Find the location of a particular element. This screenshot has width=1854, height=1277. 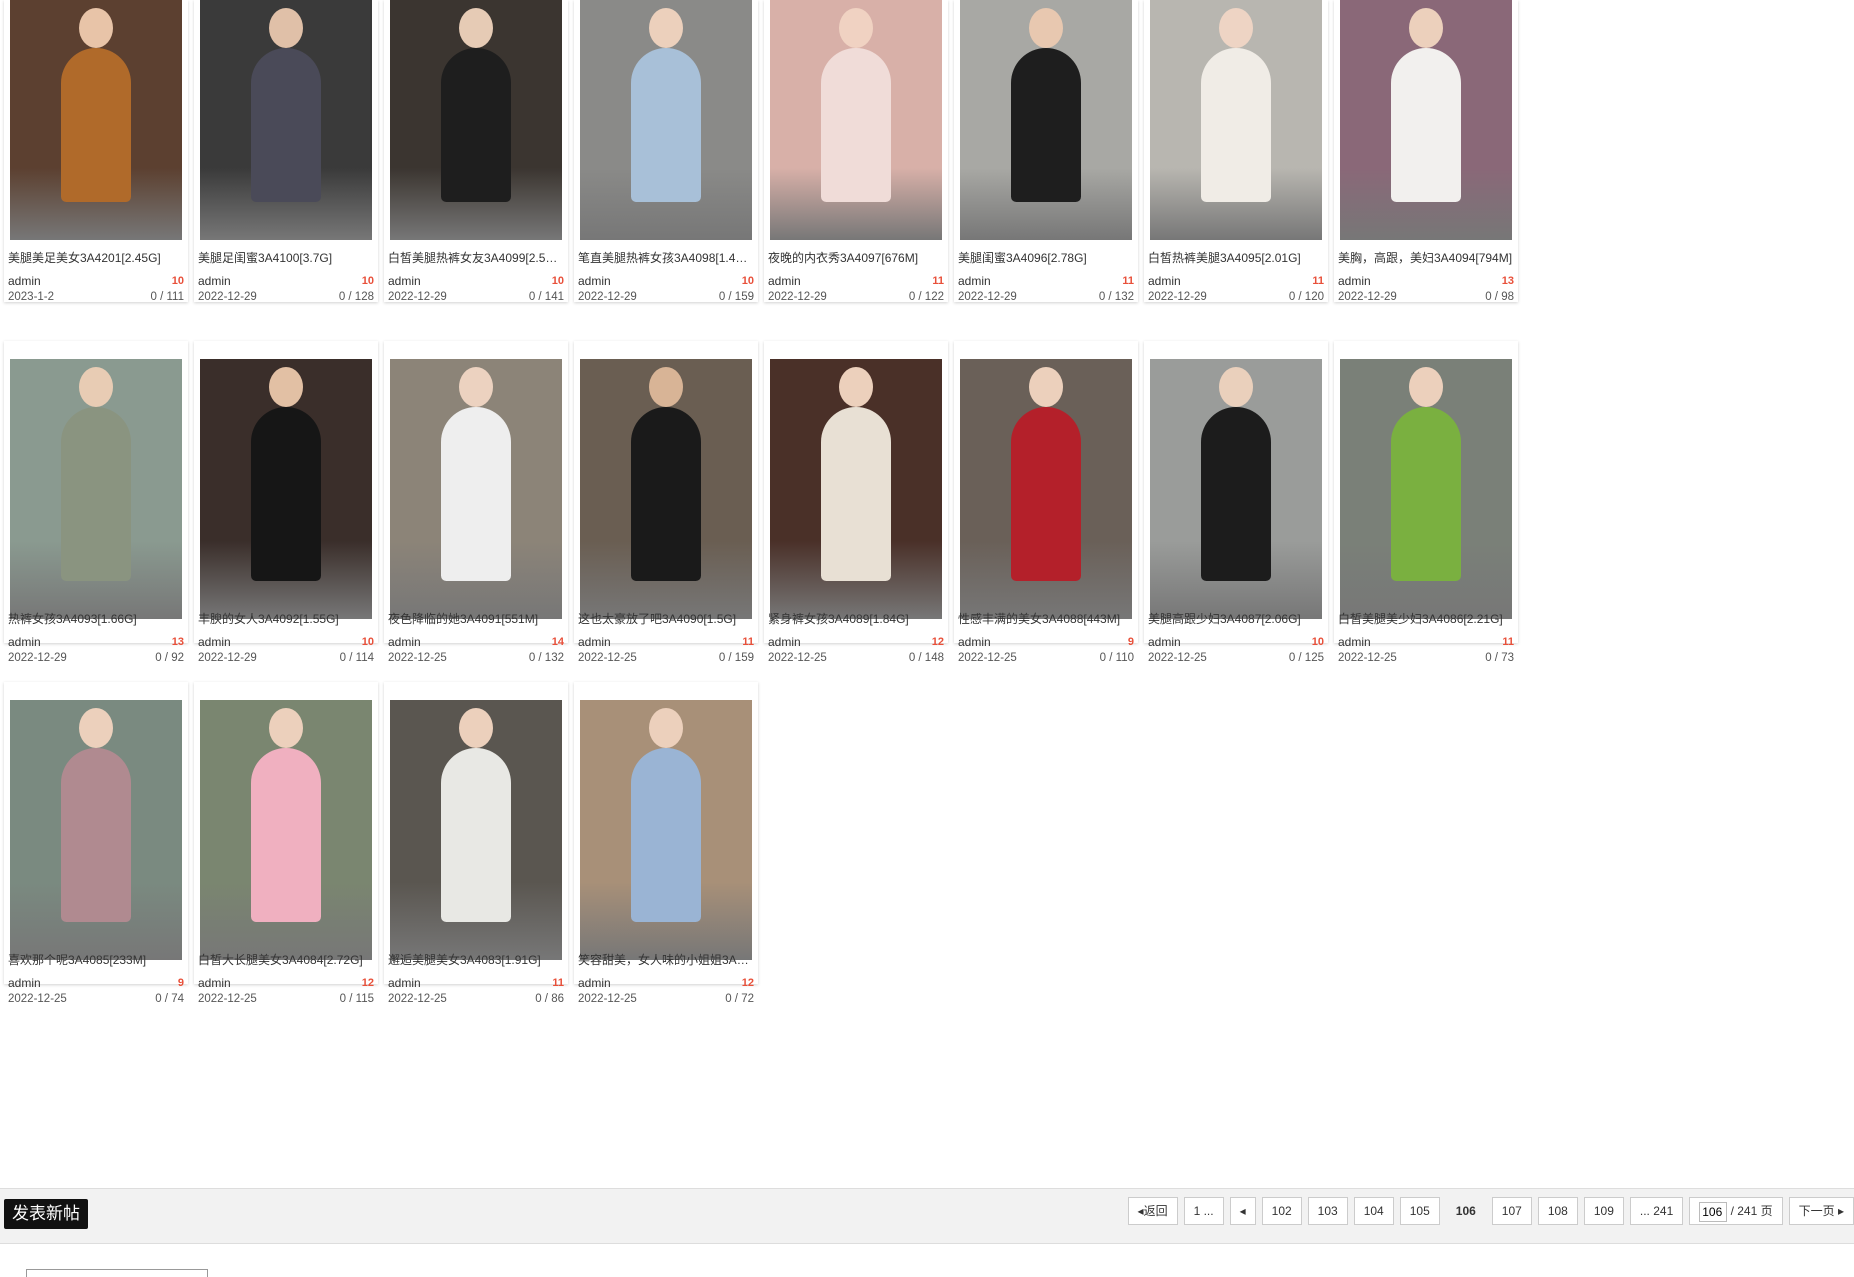

prev-page-button: ◂ is located at coordinates (1242, 1211).